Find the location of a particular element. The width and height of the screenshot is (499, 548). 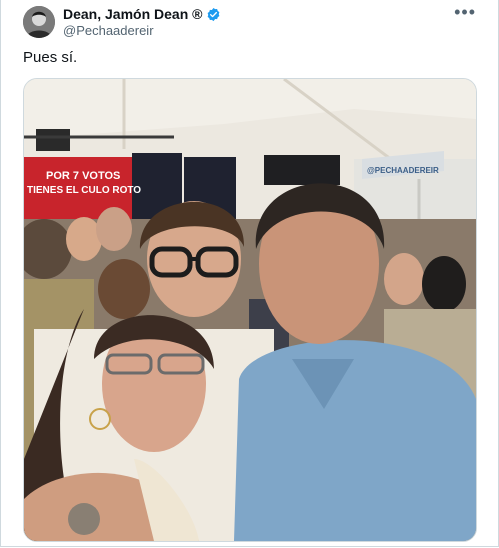

author-name-row: Dean, Jamón Dean ® is located at coordinates (142, 14).